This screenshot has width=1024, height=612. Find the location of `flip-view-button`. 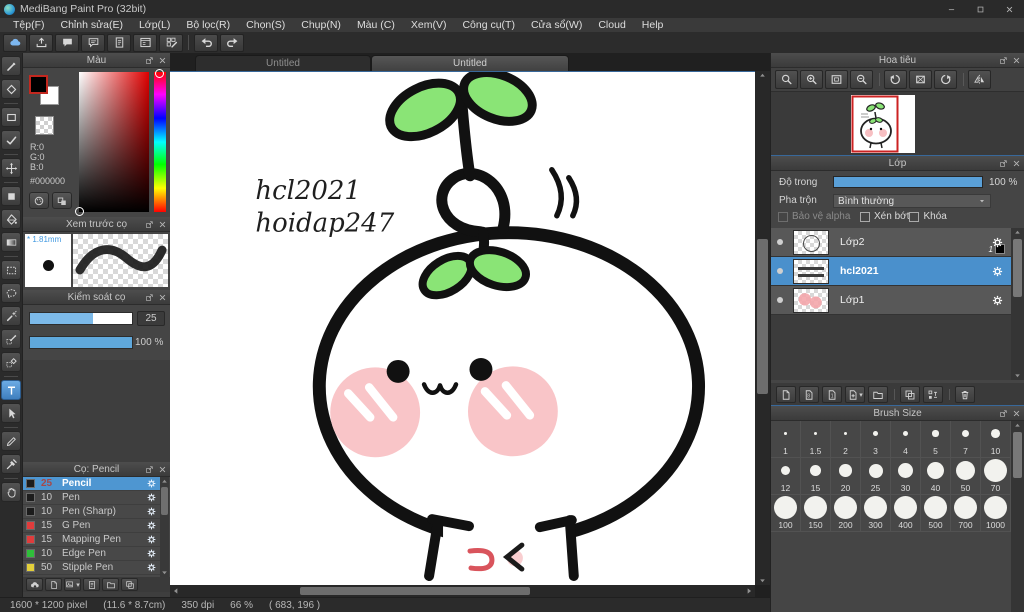

flip-view-button is located at coordinates (977, 79).